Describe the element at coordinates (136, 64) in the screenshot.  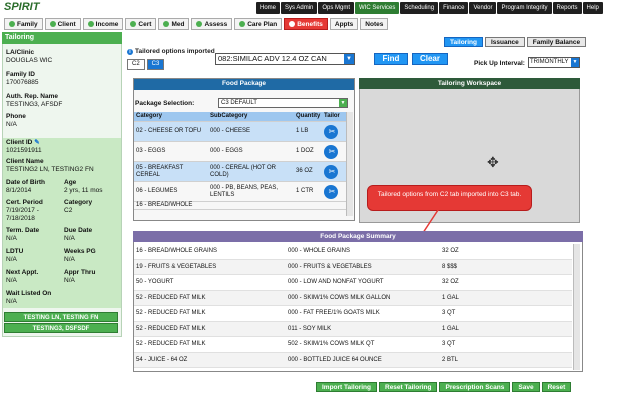
I see `tab-c2: C2` at that location.